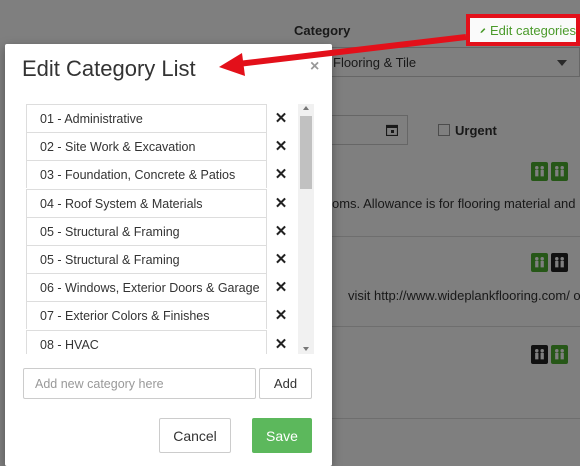 This screenshot has width=580, height=466. I want to click on edit-categories-button: Edit categories, so click(523, 30).